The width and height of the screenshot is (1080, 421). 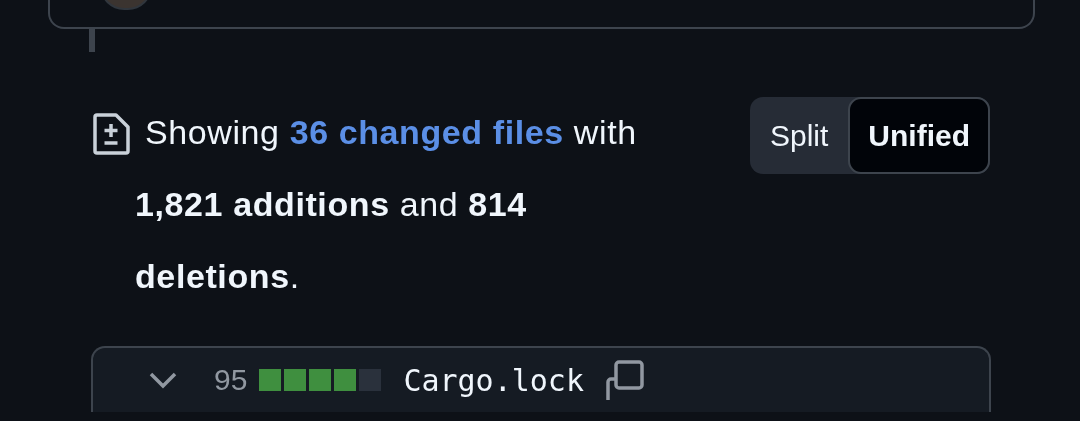 I want to click on view-toggle-button: Split, so click(x=799, y=135).